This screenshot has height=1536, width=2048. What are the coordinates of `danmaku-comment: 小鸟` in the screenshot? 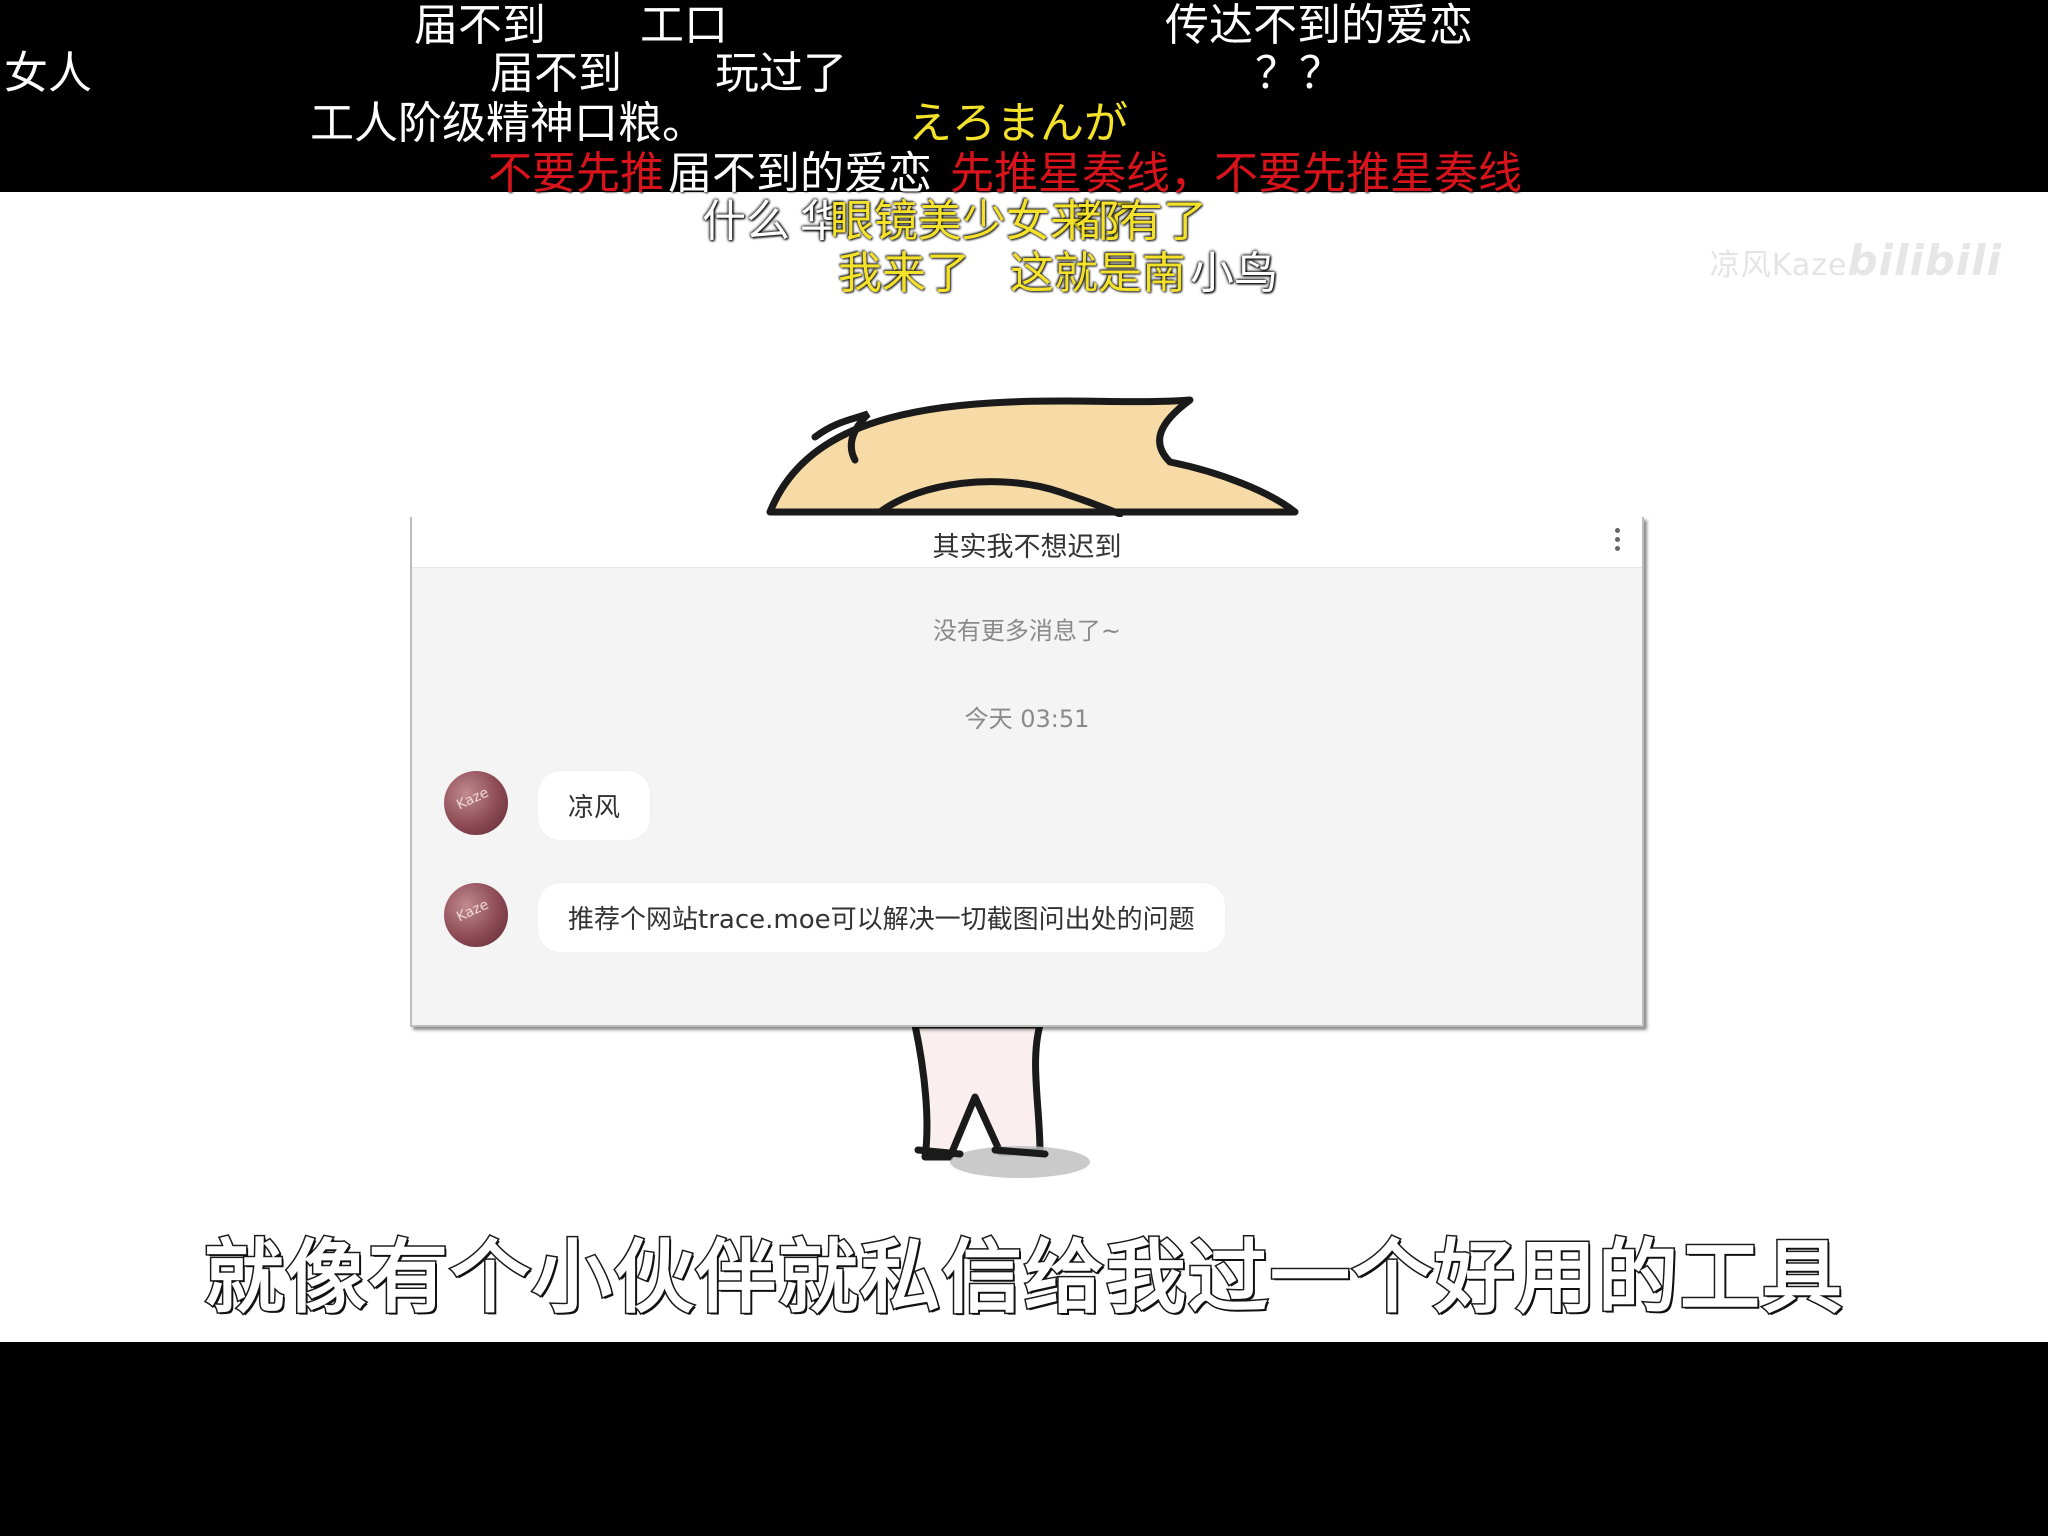 It's located at (1234, 273).